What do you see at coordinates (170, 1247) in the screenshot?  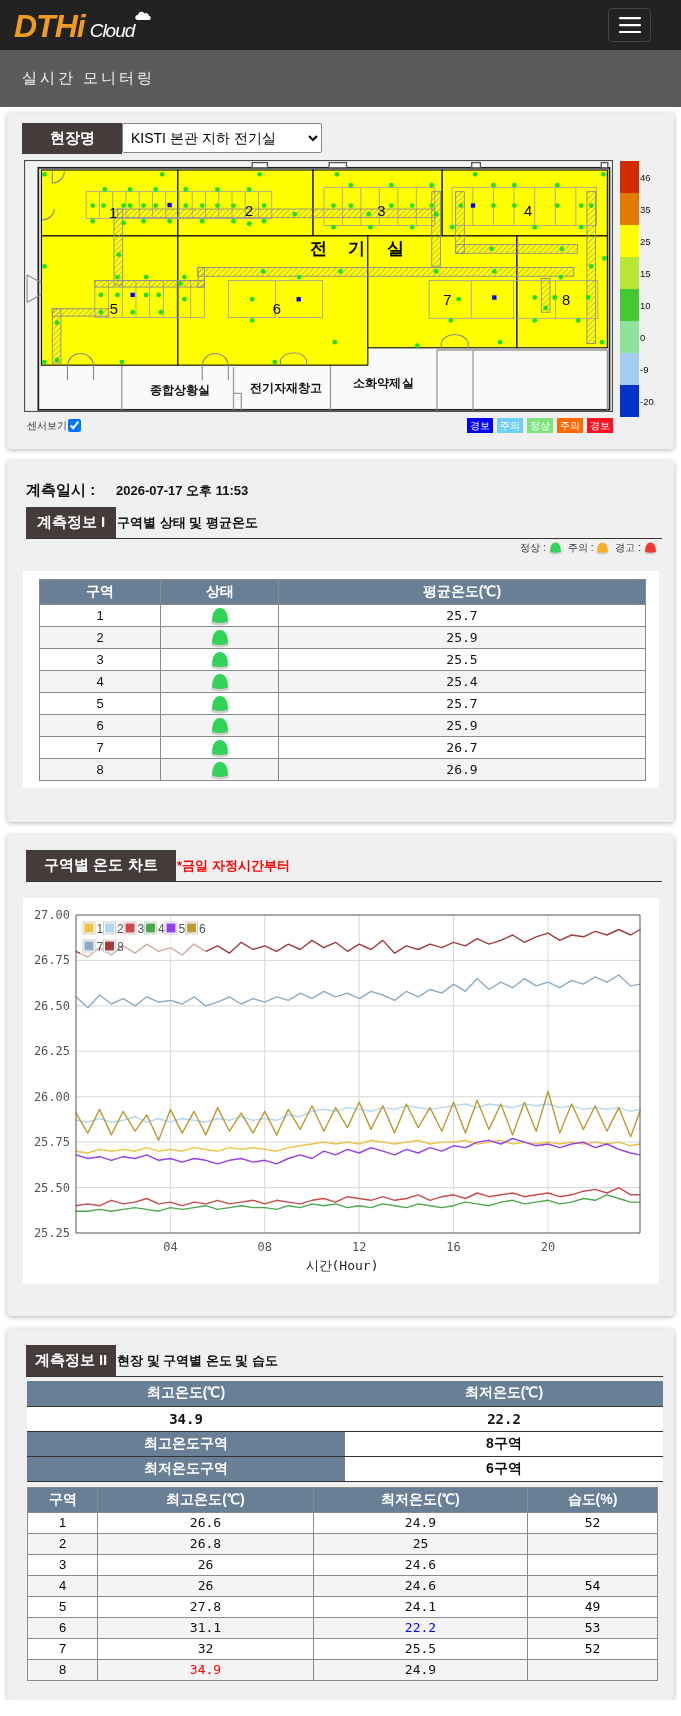 I see `x-tick-label: 04` at bounding box center [170, 1247].